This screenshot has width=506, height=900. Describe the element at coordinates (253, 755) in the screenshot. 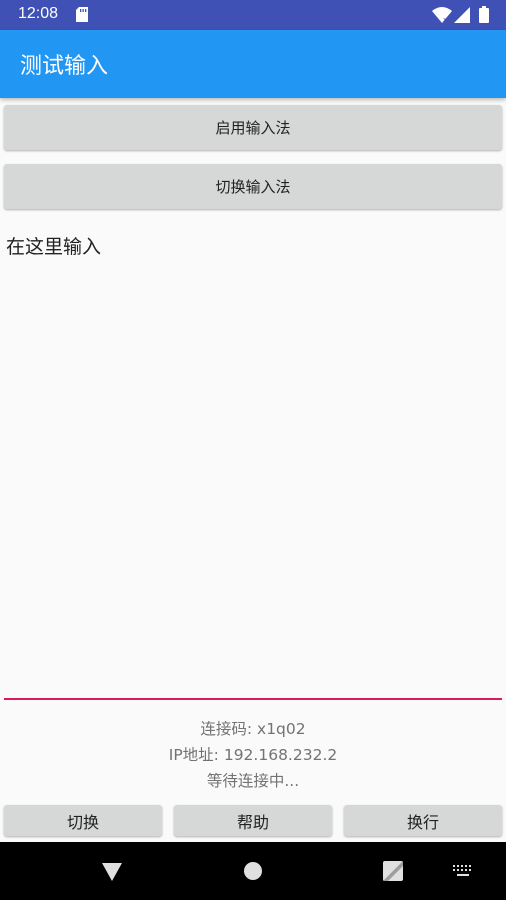

I see `ip-address: IP地址: 192.168.232.2` at that location.